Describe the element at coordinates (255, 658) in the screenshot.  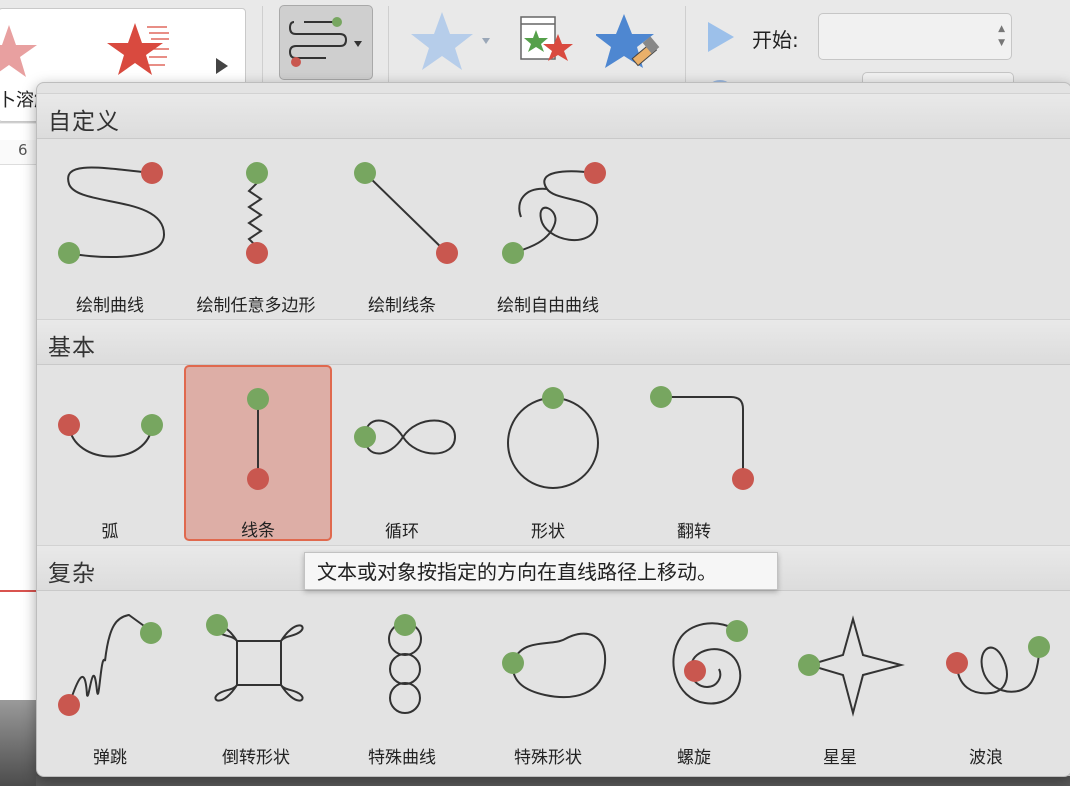
I see `inverted-square-icon` at that location.